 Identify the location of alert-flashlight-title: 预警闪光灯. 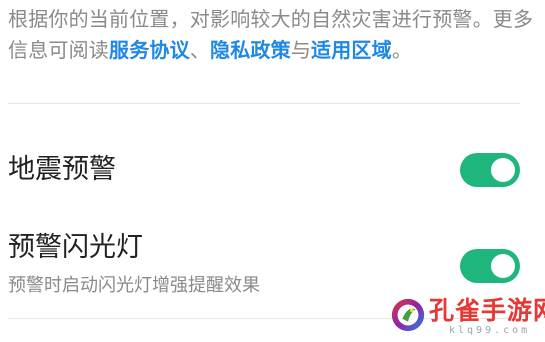
(75, 247).